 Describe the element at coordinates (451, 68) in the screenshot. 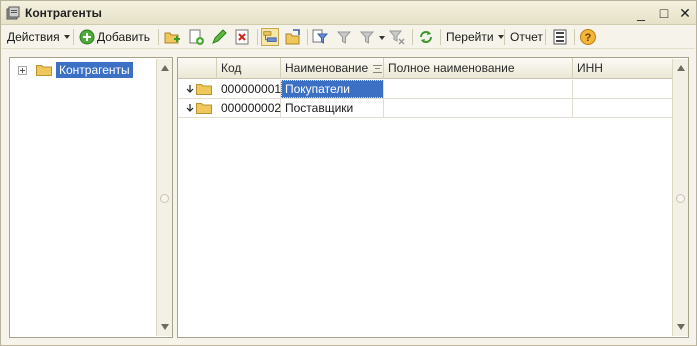

I see `column-header-label: Полное наименование` at that location.